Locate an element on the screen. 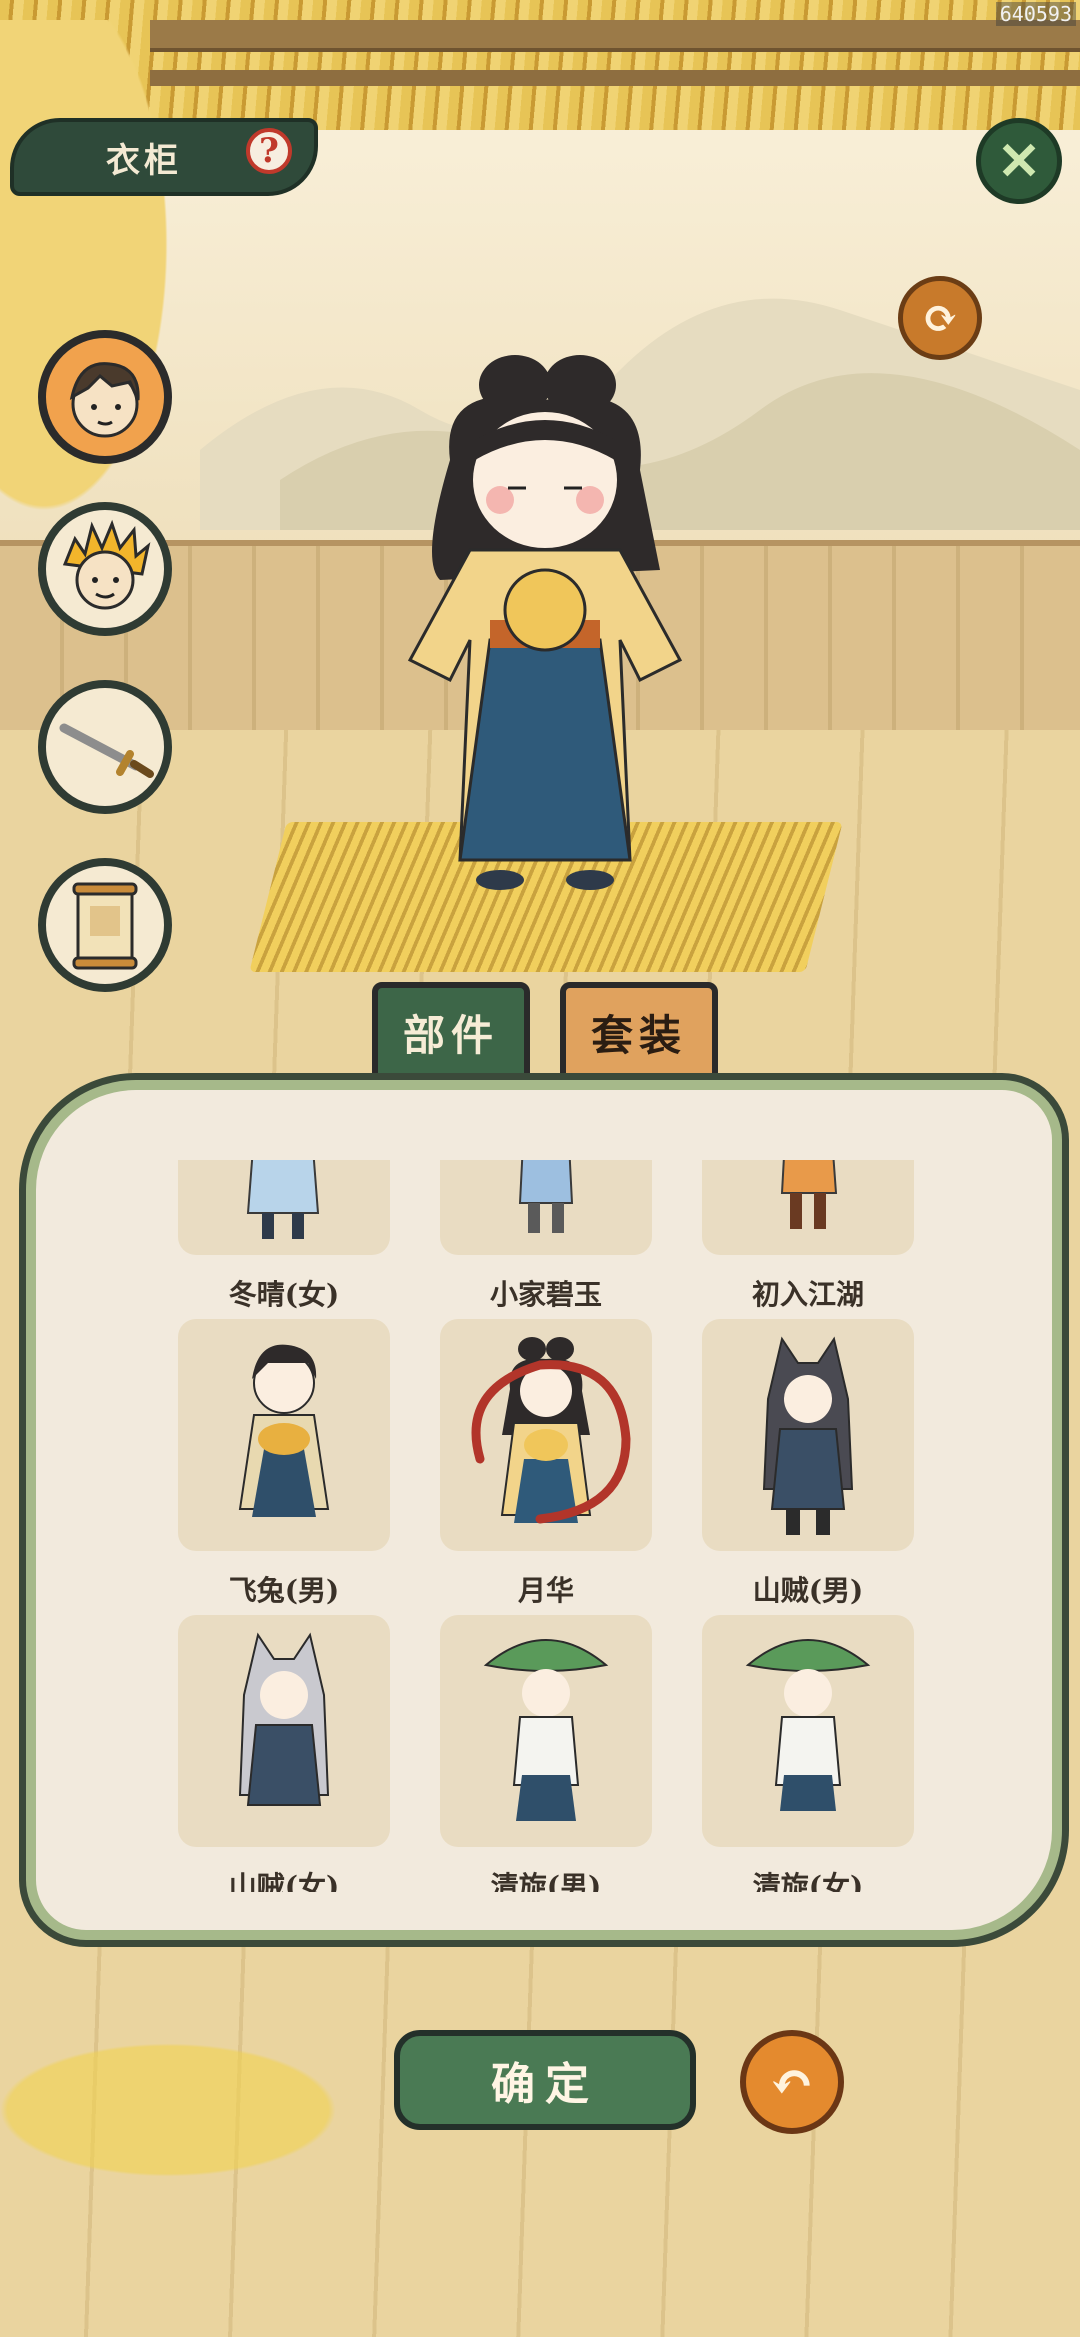 This screenshot has height=2337, width=1080. side-tab-weapon is located at coordinates (105, 747).